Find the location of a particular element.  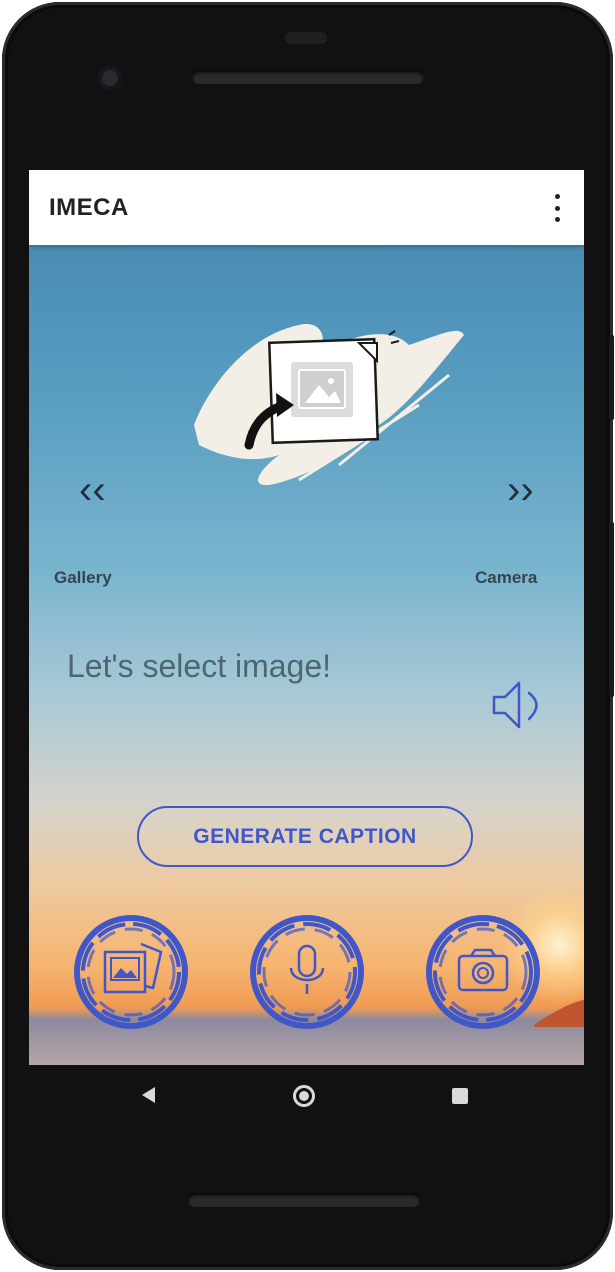

gallery-label: Gallery is located at coordinates (83, 577).